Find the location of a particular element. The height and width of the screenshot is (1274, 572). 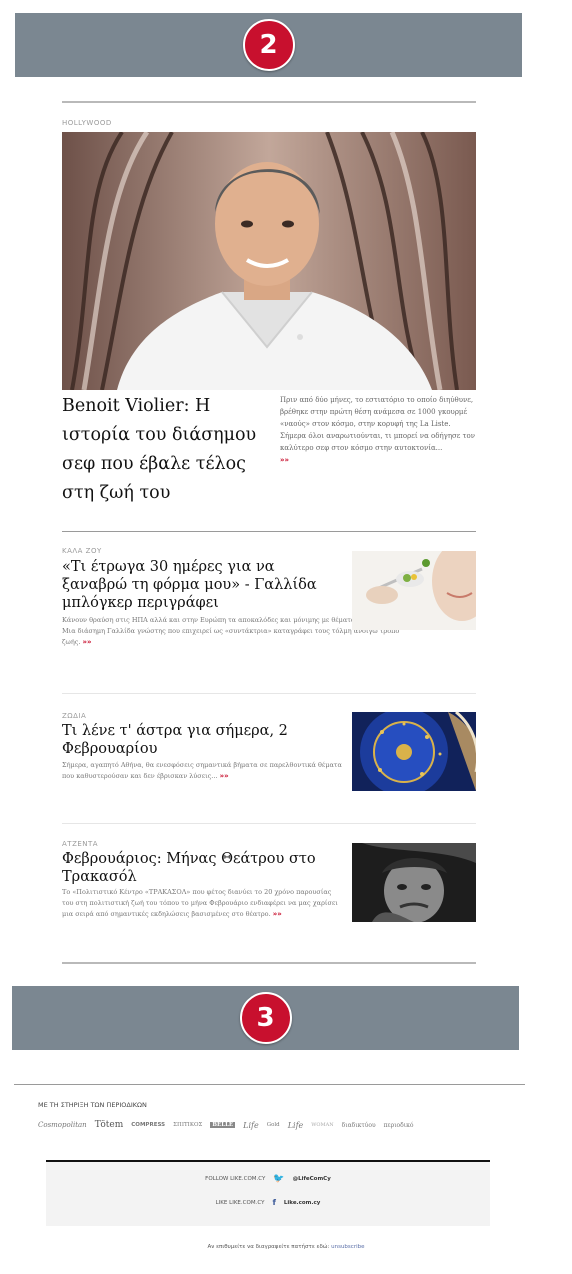

like-label: LIKE LIKE.COM.CY is located at coordinates (240, 1202).